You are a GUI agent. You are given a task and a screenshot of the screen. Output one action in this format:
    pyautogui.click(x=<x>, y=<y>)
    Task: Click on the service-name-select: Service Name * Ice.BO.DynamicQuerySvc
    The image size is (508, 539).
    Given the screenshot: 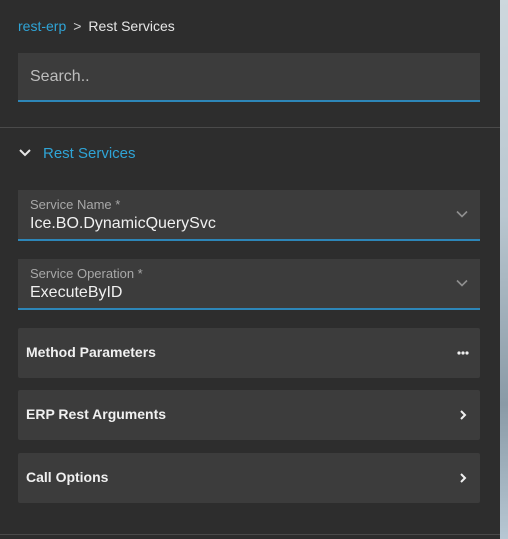 What is the action you would take?
    pyautogui.click(x=249, y=215)
    